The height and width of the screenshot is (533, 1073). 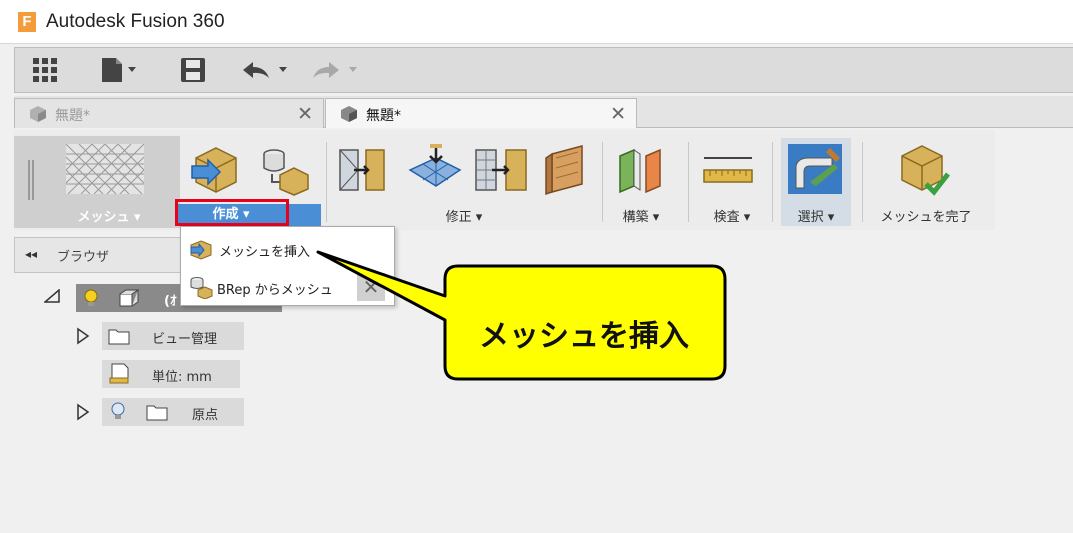 I want to click on finish-mesh-label: メッシュを完了, so click(x=926, y=215).